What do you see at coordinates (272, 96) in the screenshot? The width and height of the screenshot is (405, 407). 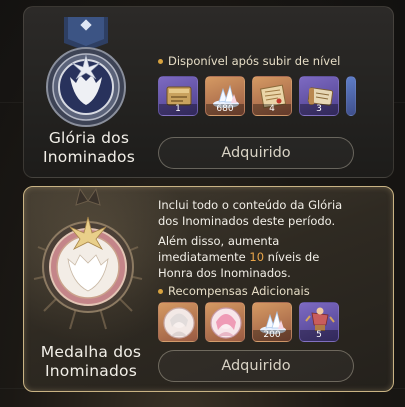 I see `reward-item: 4` at bounding box center [272, 96].